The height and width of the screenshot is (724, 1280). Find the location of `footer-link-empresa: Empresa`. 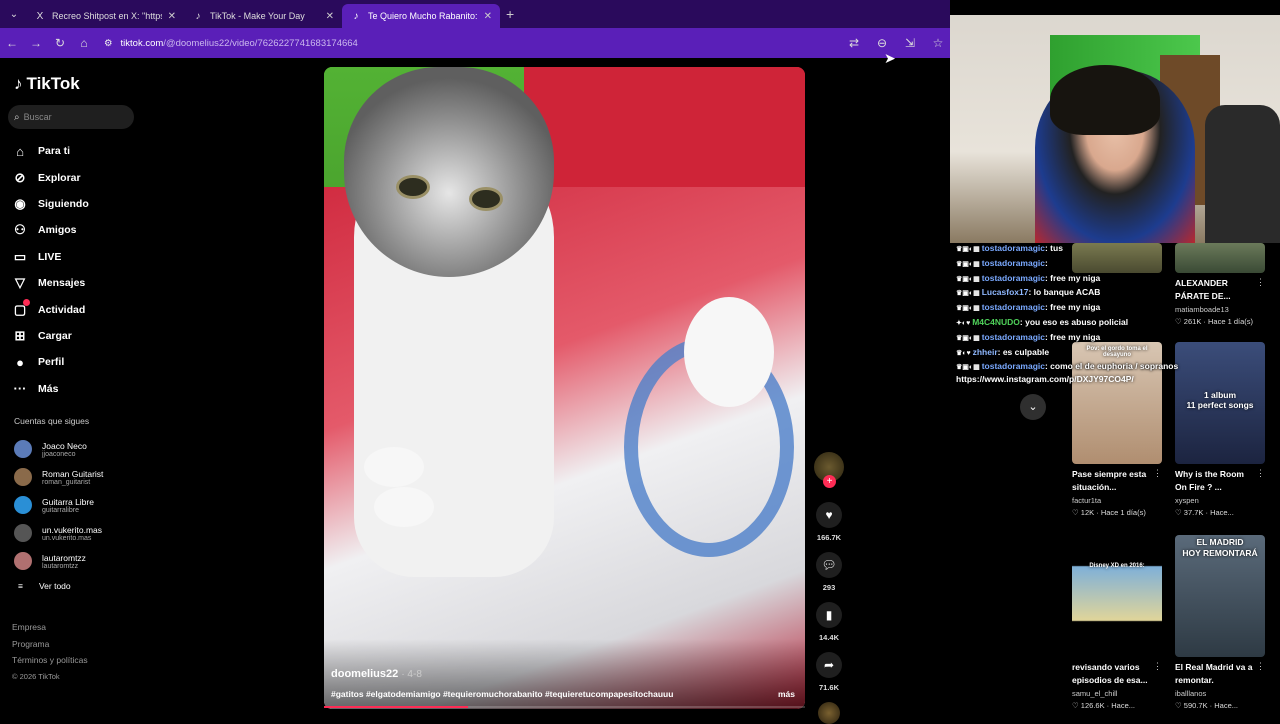

footer-link-empresa: Empresa is located at coordinates (50, 627).